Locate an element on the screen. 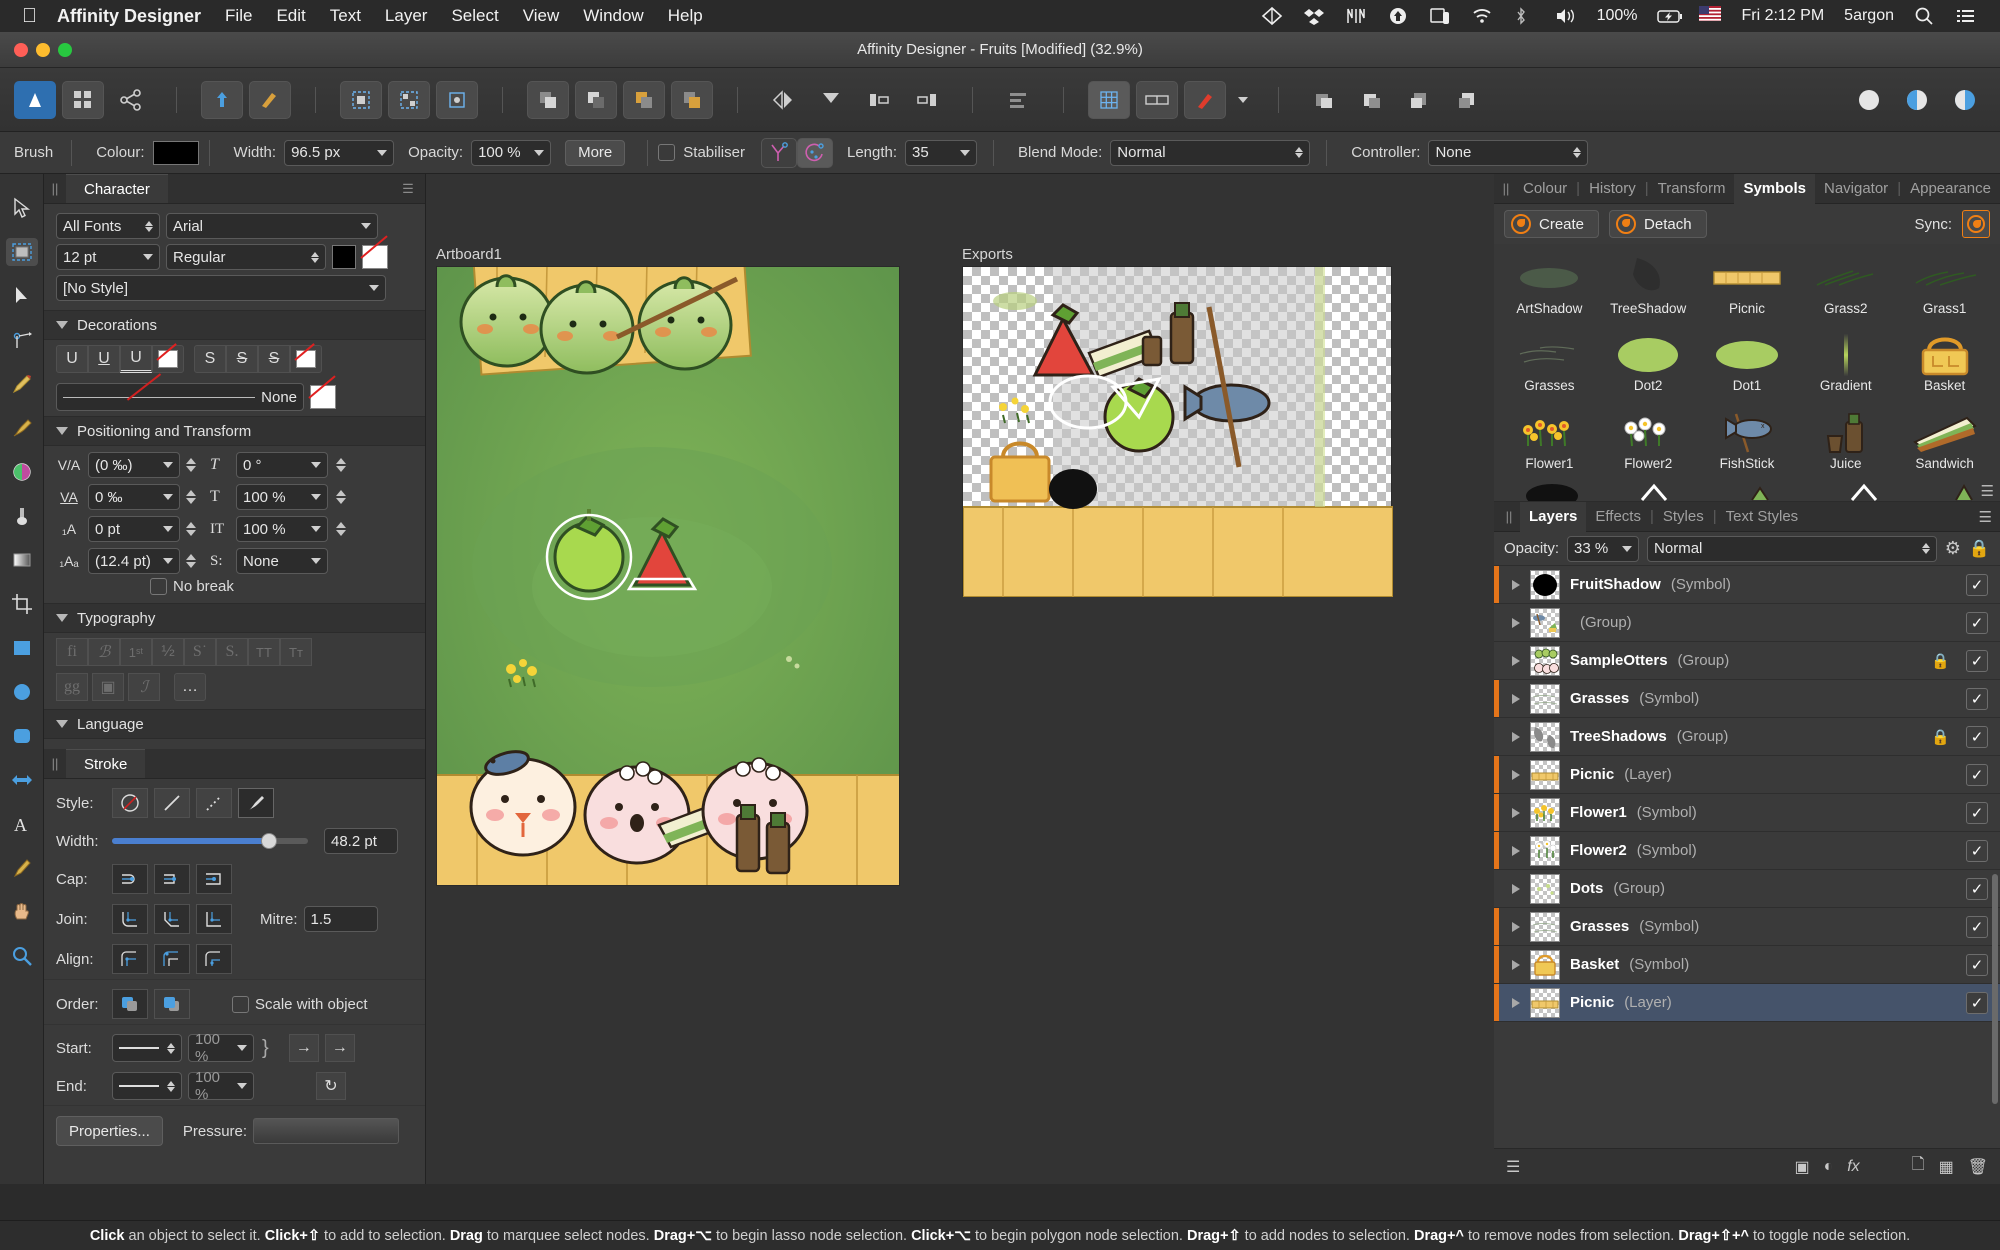 The width and height of the screenshot is (2000, 1250). symbol-item: Dot2 is located at coordinates (1648, 359).